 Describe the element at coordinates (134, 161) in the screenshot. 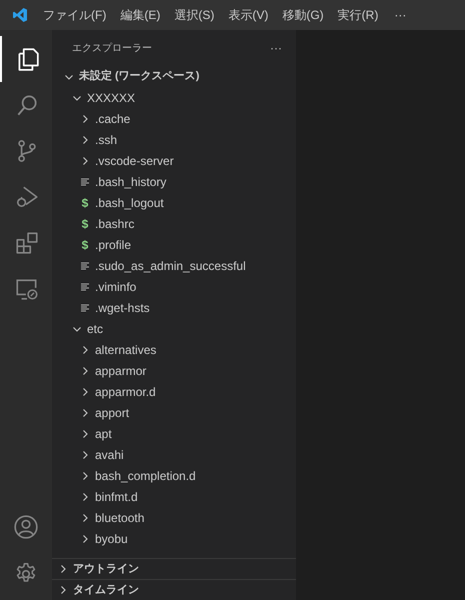

I see `item-label: .vscode-server` at that location.